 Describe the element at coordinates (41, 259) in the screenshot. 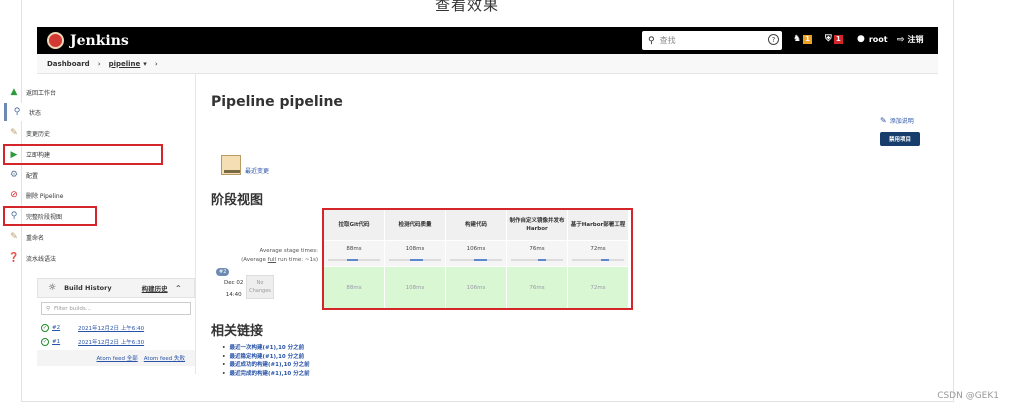

I see `task-label: 流水线语法` at that location.